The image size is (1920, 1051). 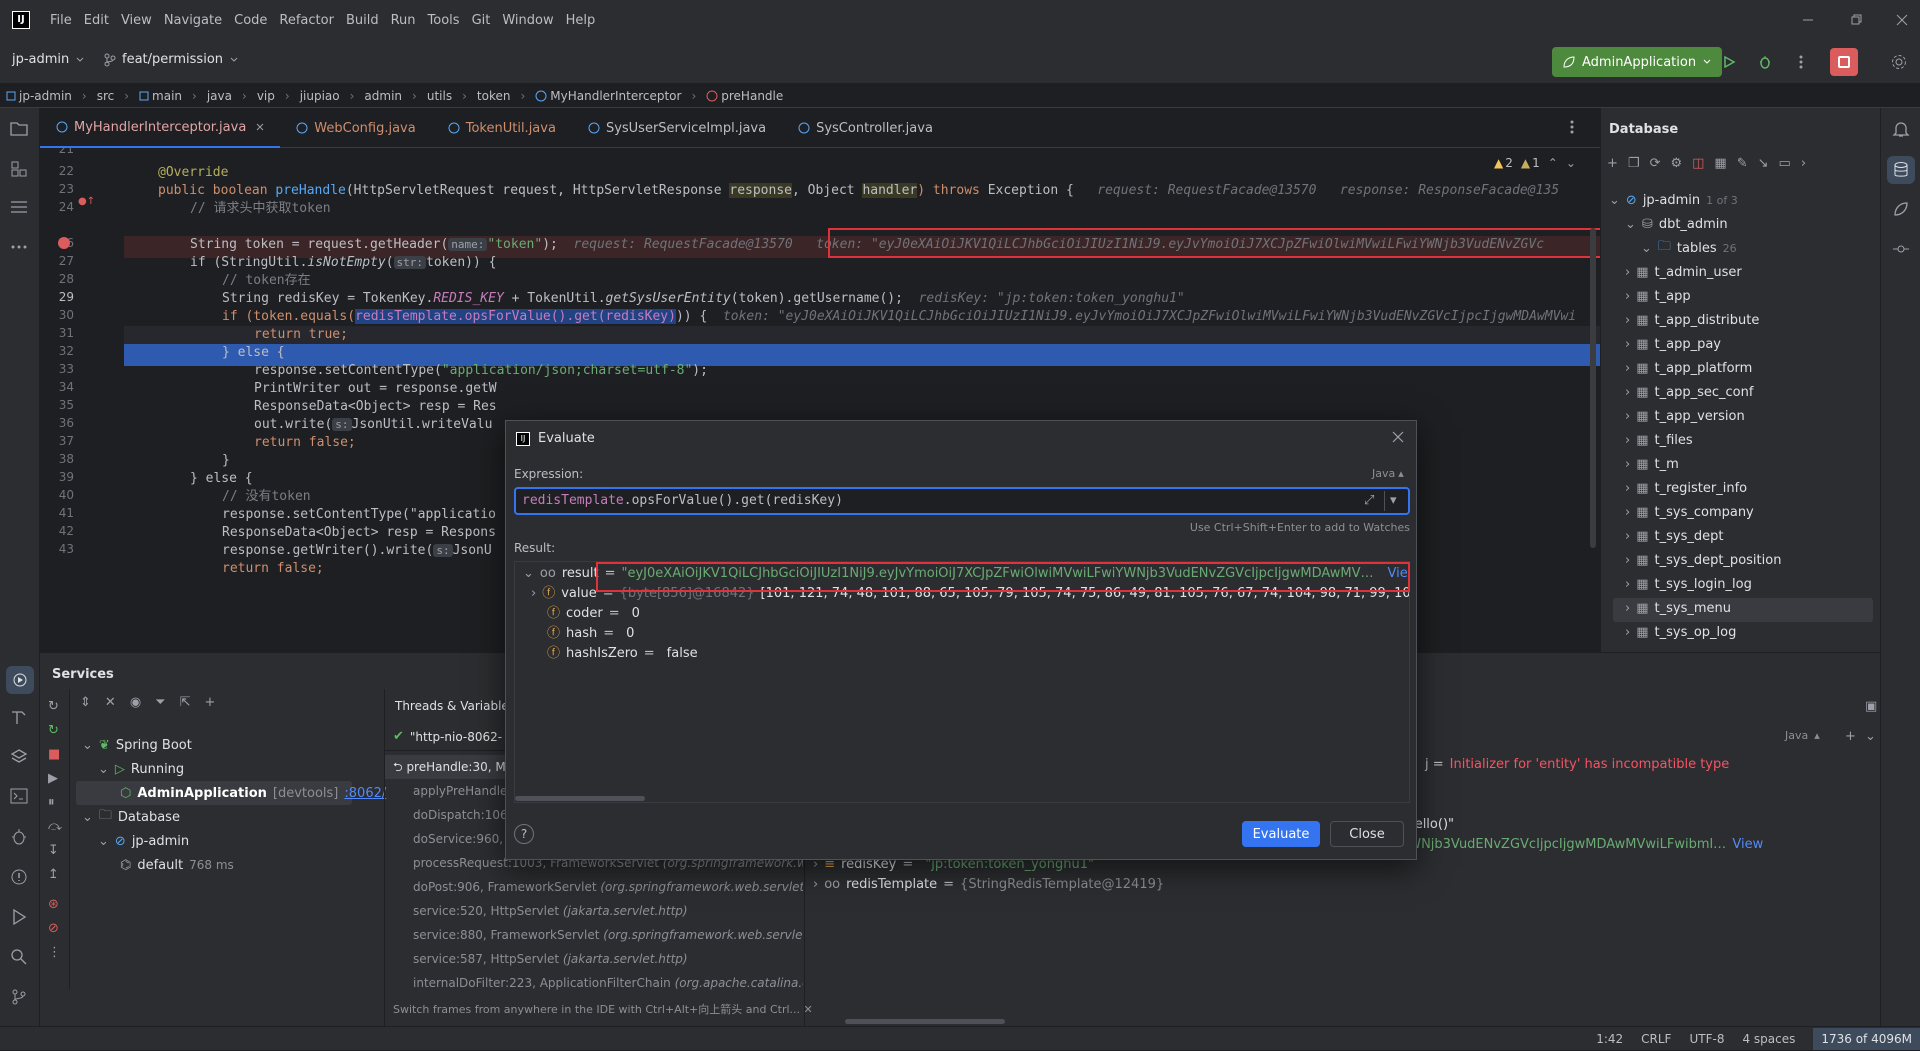 I want to click on notifications-bell-icon, so click(x=1901, y=129).